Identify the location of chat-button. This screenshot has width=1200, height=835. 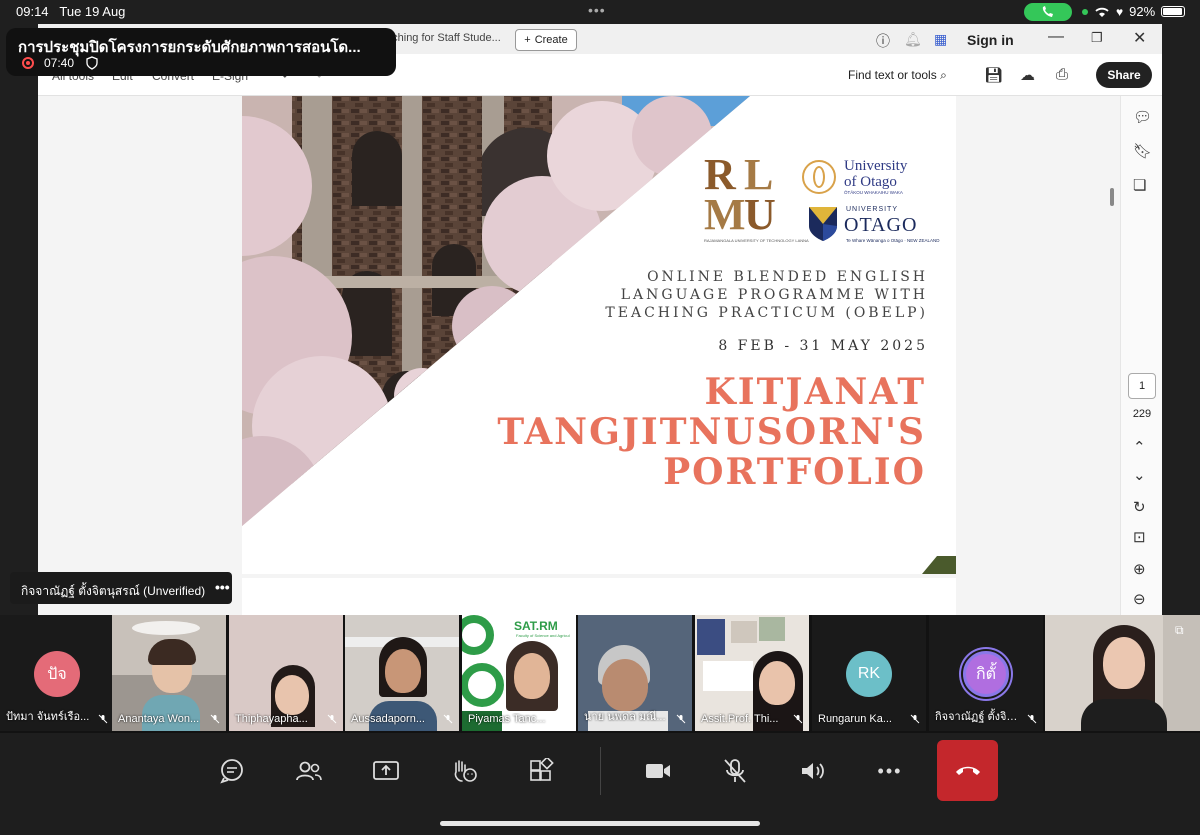
(232, 771).